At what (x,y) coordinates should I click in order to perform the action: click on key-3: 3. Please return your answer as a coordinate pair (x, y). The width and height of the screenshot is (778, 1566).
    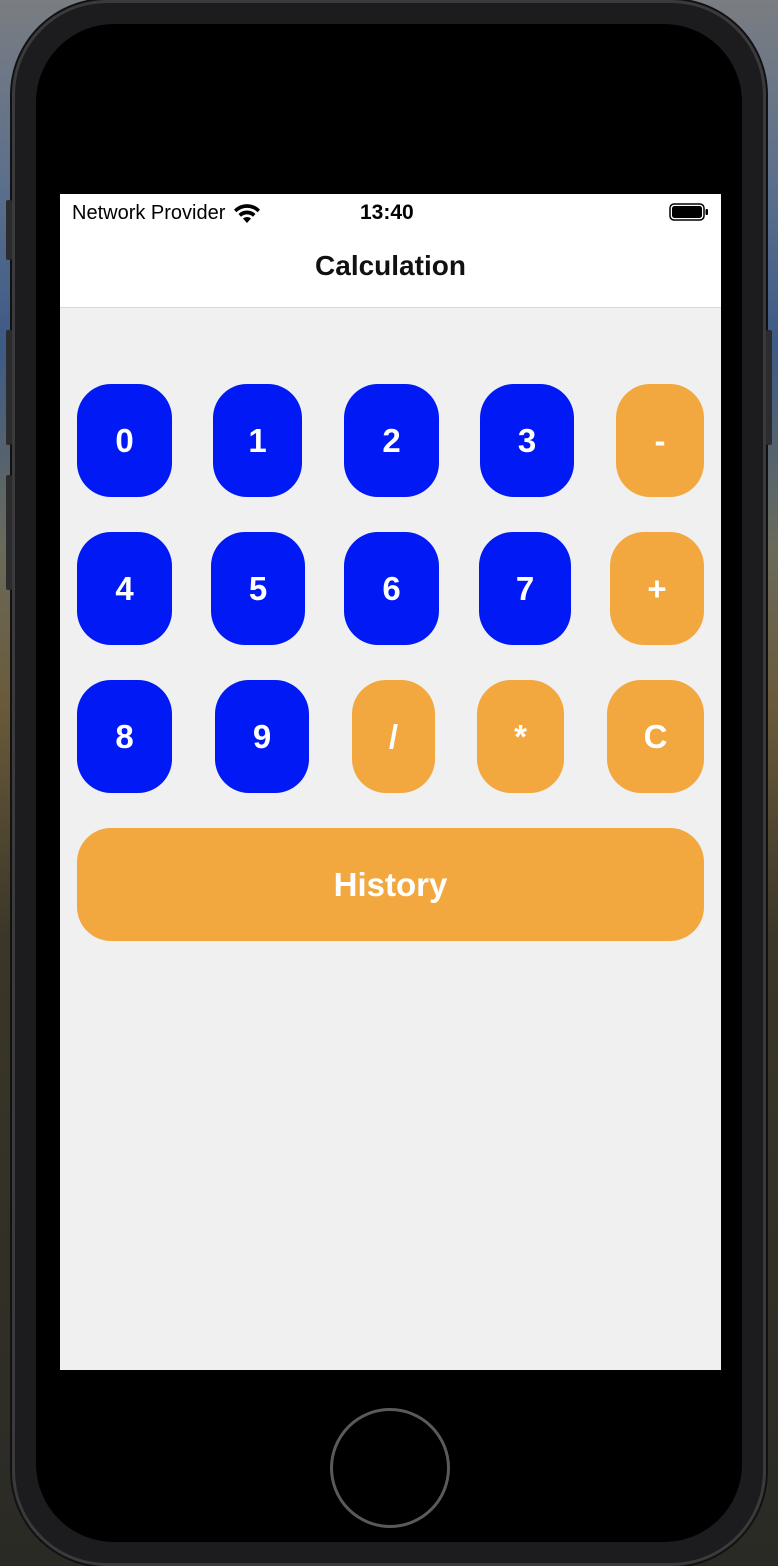
    Looking at the image, I should click on (527, 440).